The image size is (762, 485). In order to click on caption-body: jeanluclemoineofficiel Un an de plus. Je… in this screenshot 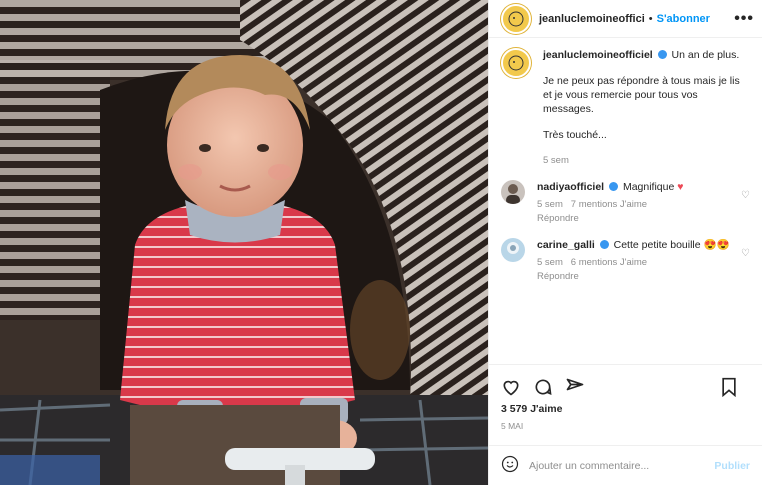, I will do `click(646, 108)`.